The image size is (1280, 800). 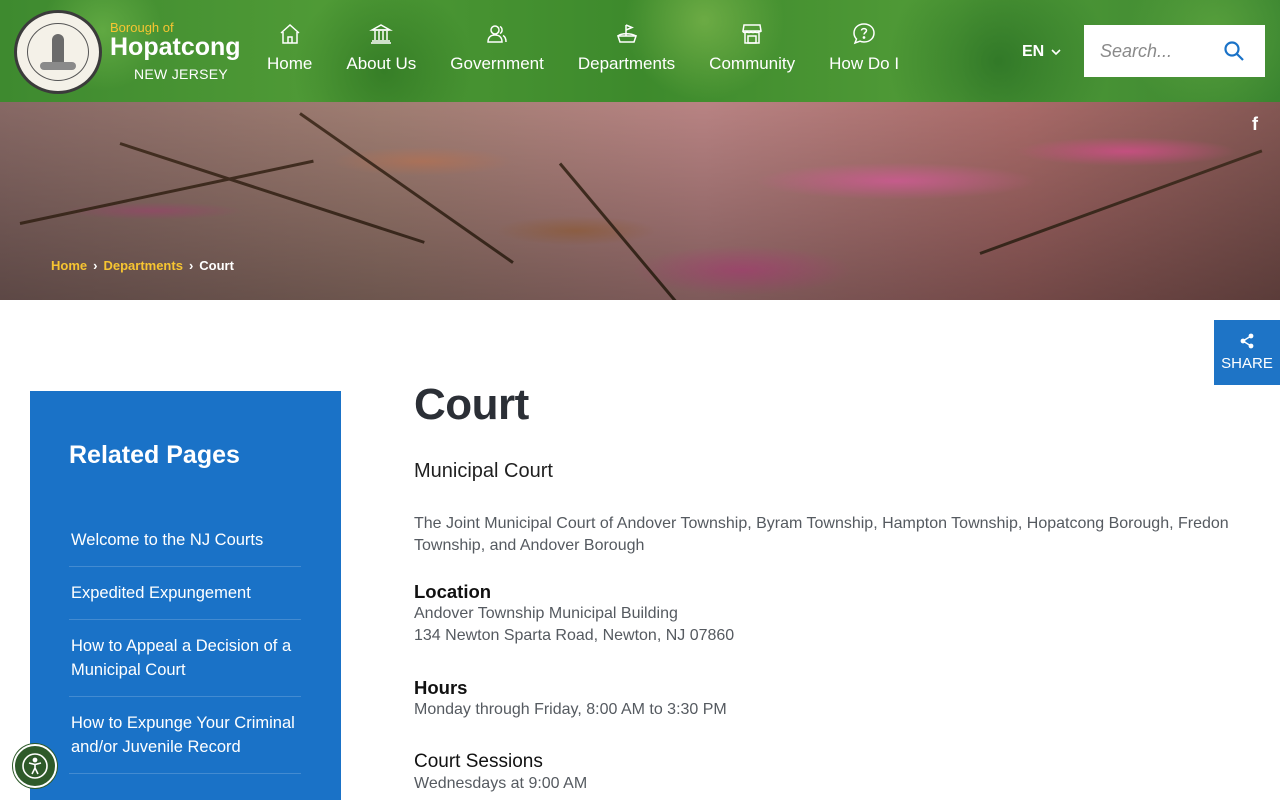 I want to click on location-title: Location, so click(x=453, y=591).